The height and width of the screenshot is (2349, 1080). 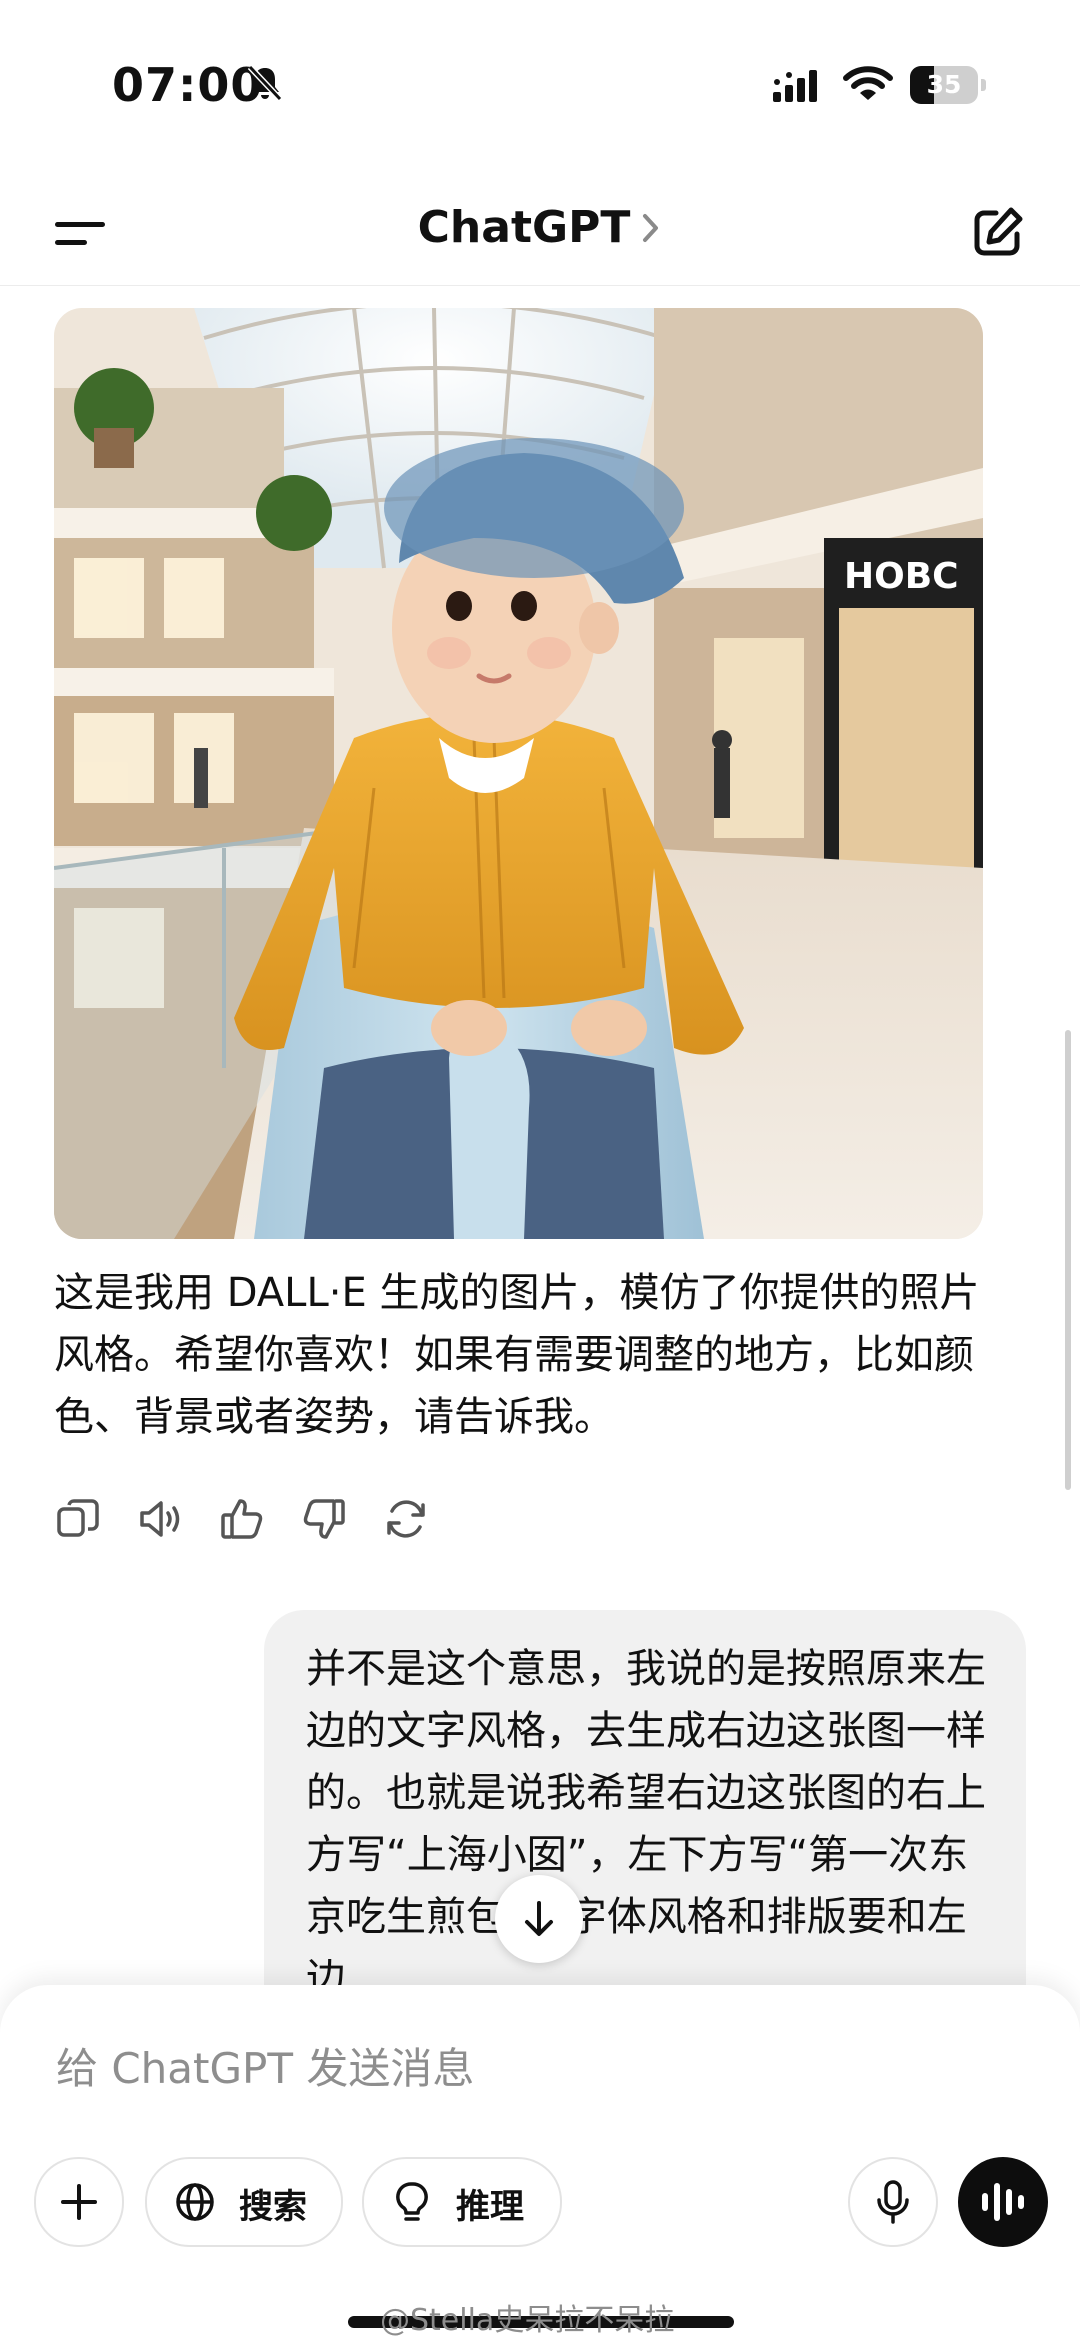 I want to click on search-label: 搜索, so click(x=273, y=2207).